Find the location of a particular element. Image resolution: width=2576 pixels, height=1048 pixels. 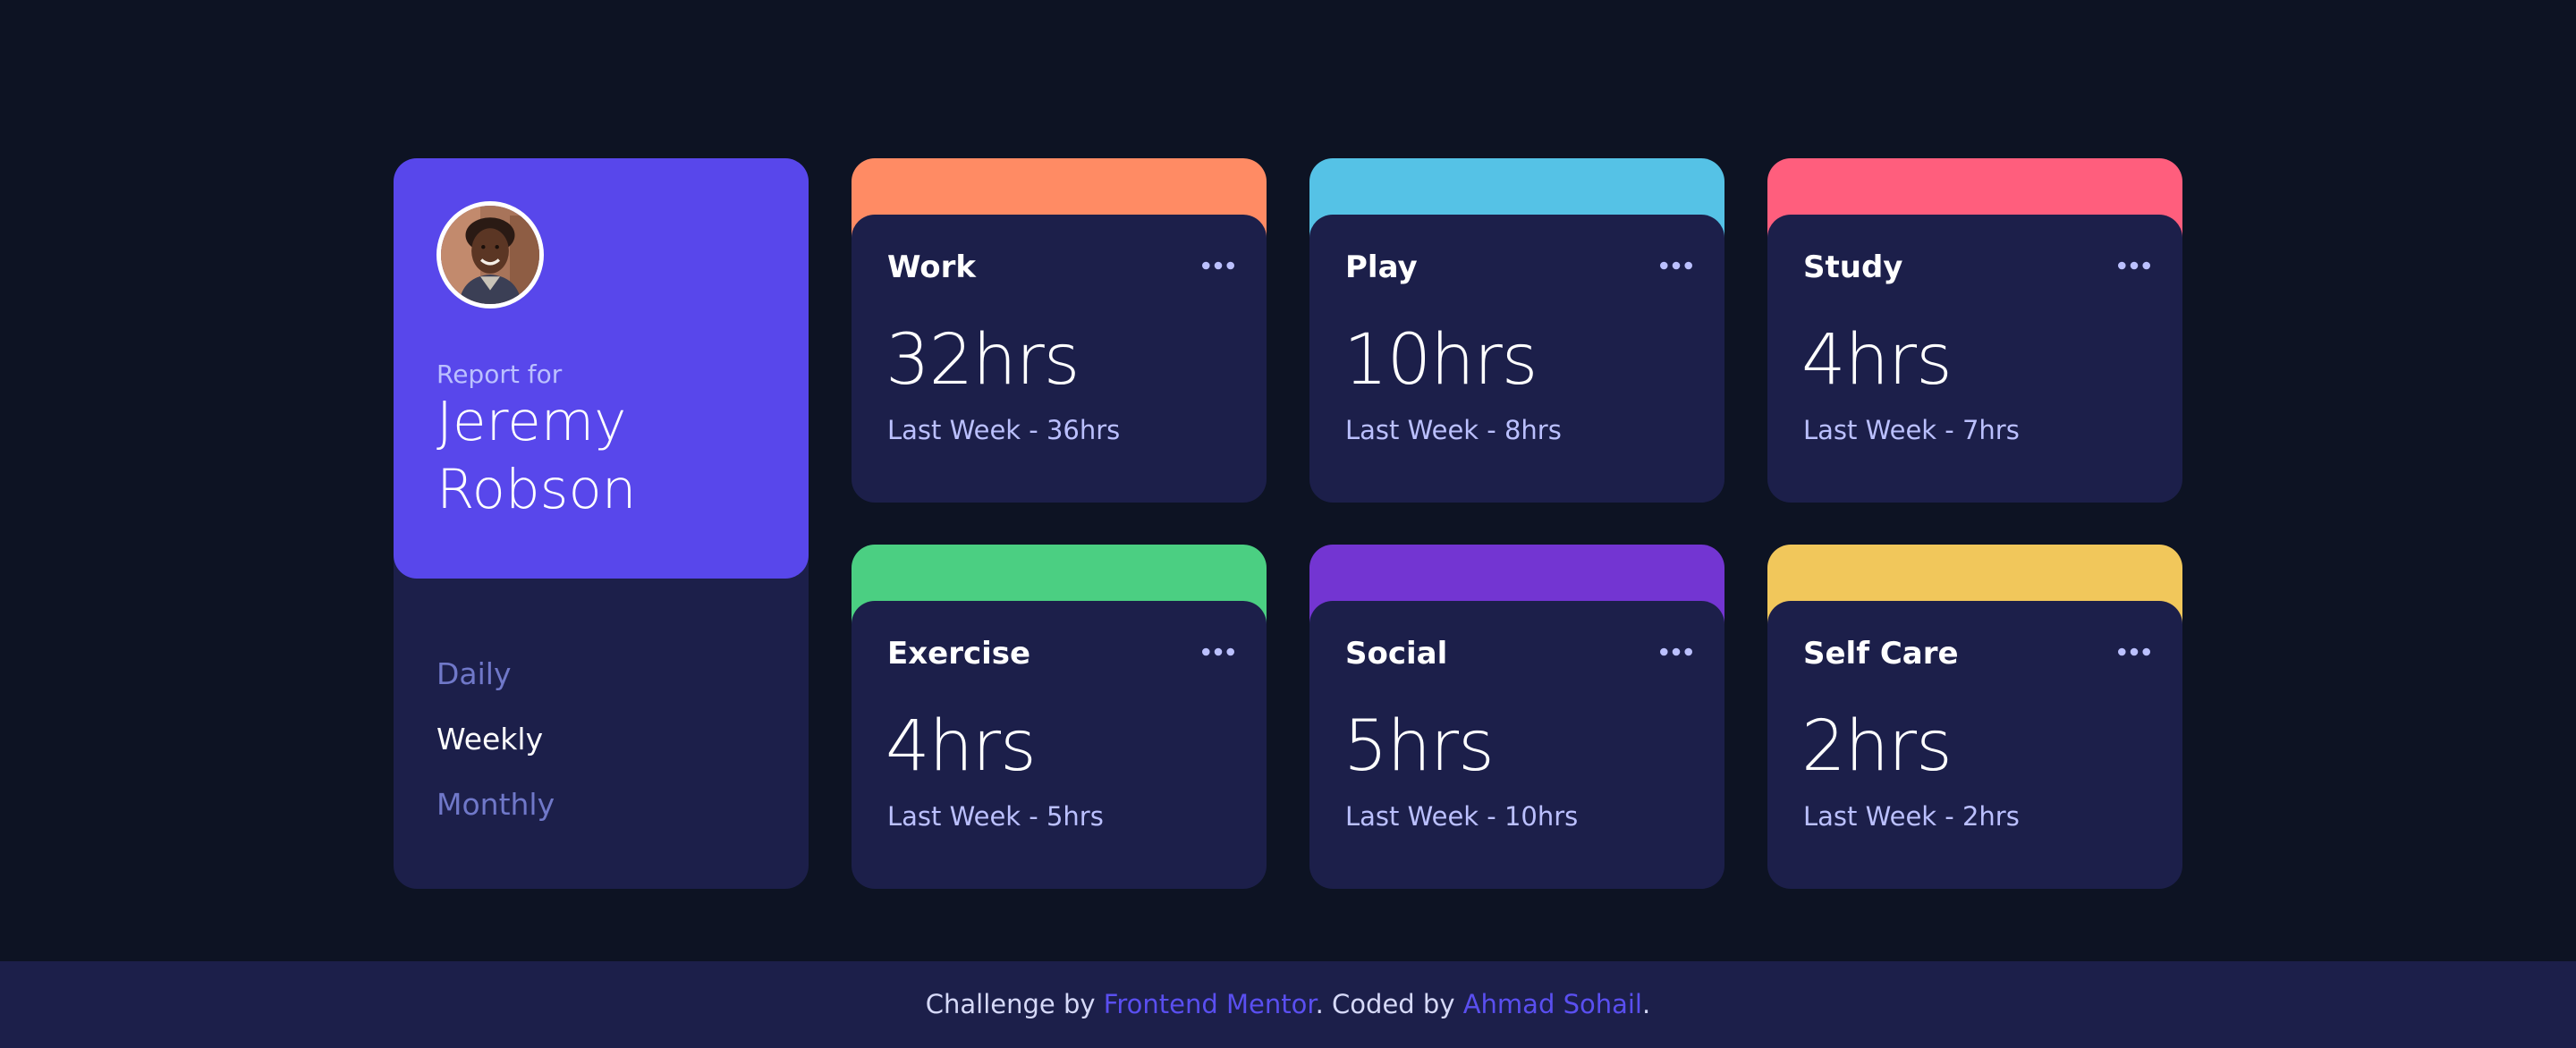

report-for-label: Report for is located at coordinates (499, 374).